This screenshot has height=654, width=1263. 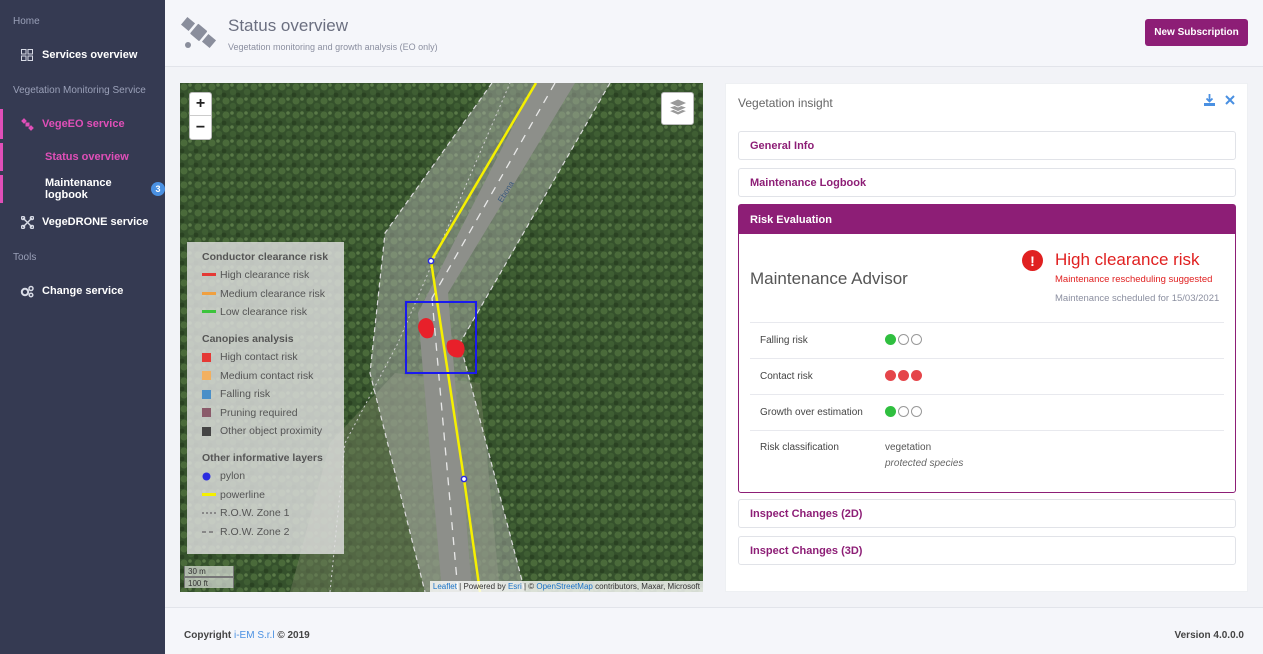 I want to click on legend-item-powerline: powerline, so click(x=269, y=494).